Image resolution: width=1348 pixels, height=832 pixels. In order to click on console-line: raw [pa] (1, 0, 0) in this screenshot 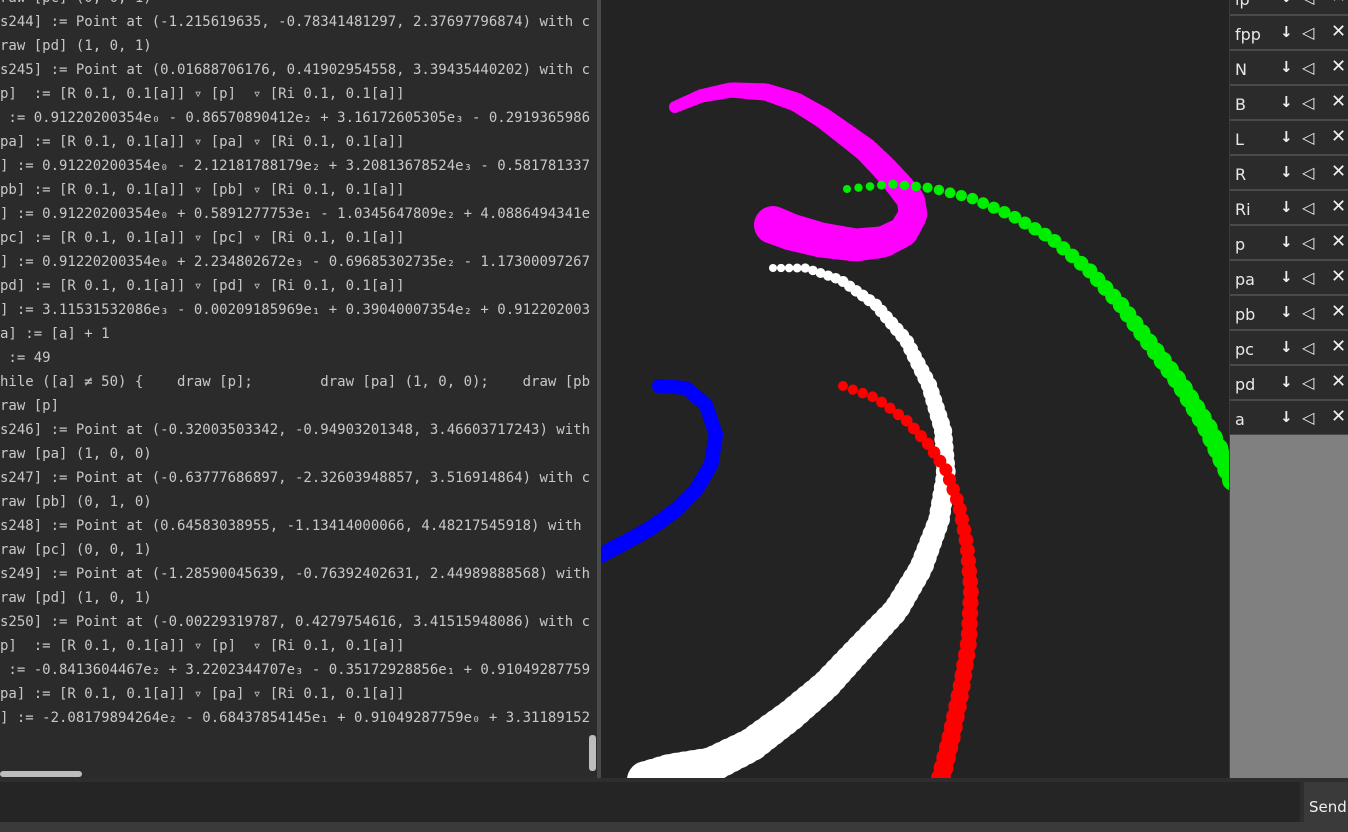, I will do `click(76, 454)`.